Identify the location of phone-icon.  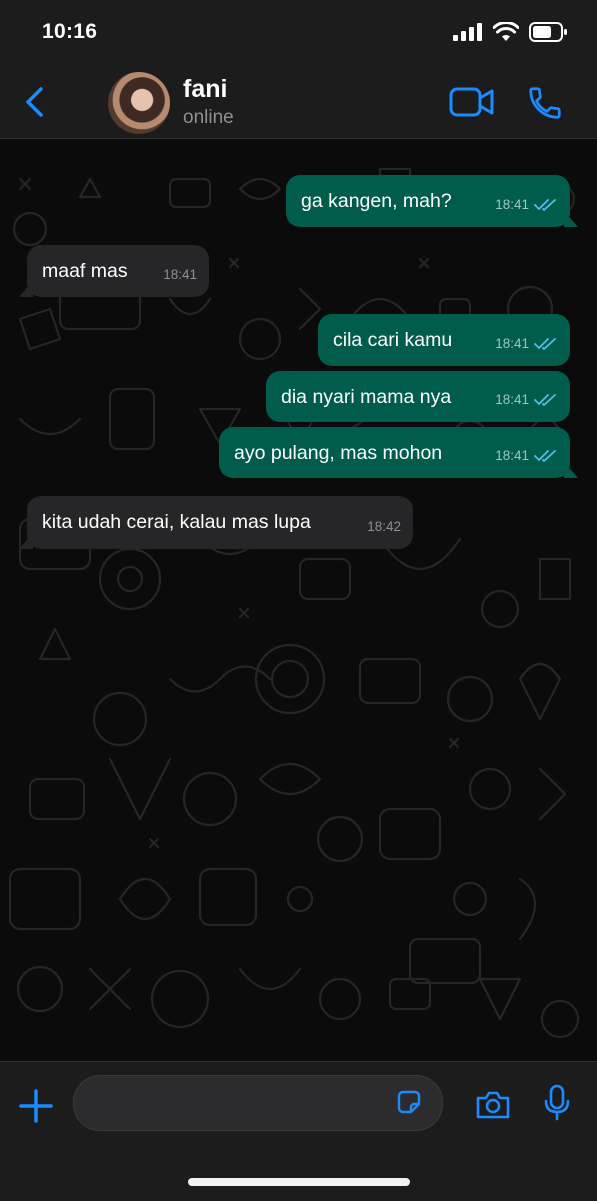
(545, 103).